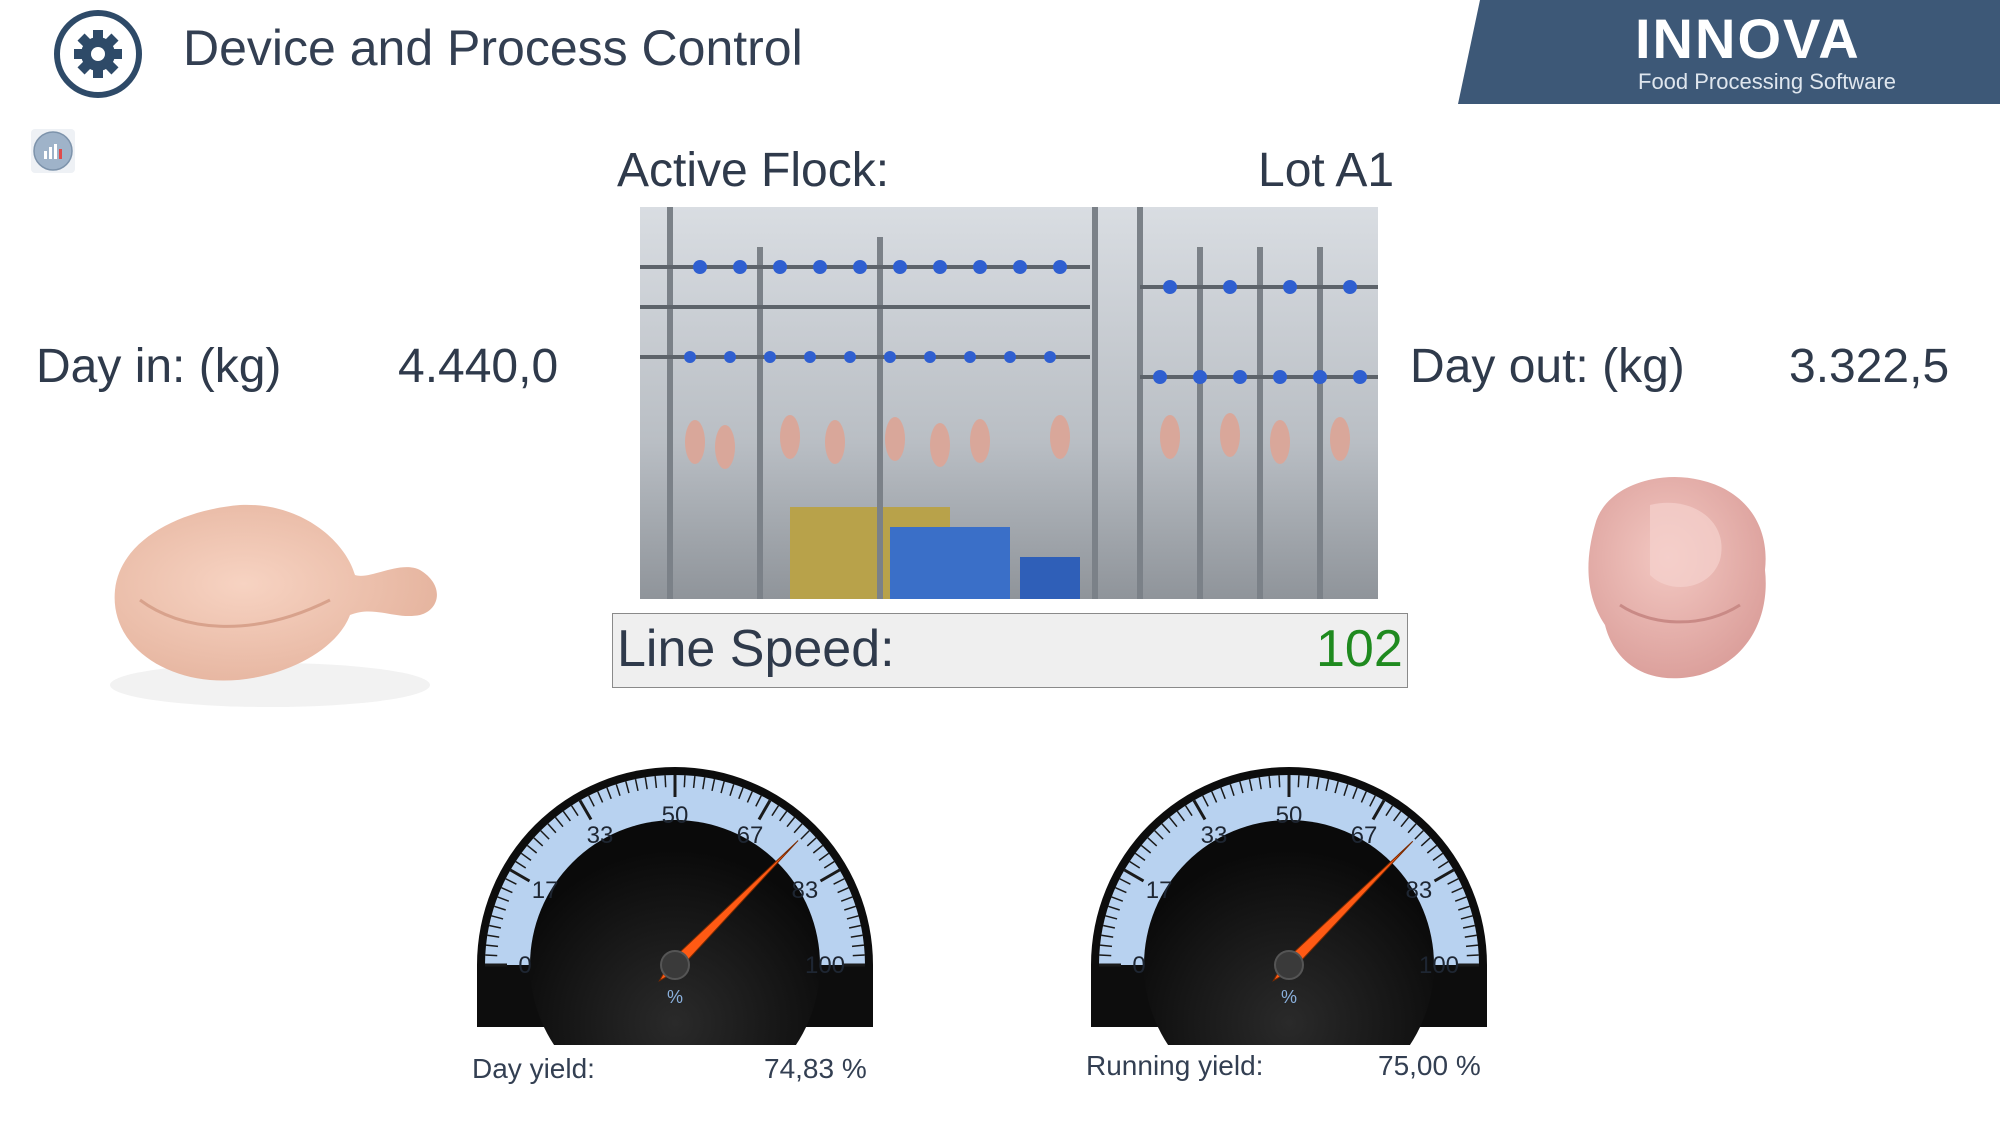 The image size is (2000, 1125). I want to click on day-out-value: 3.322,5, so click(1869, 366).